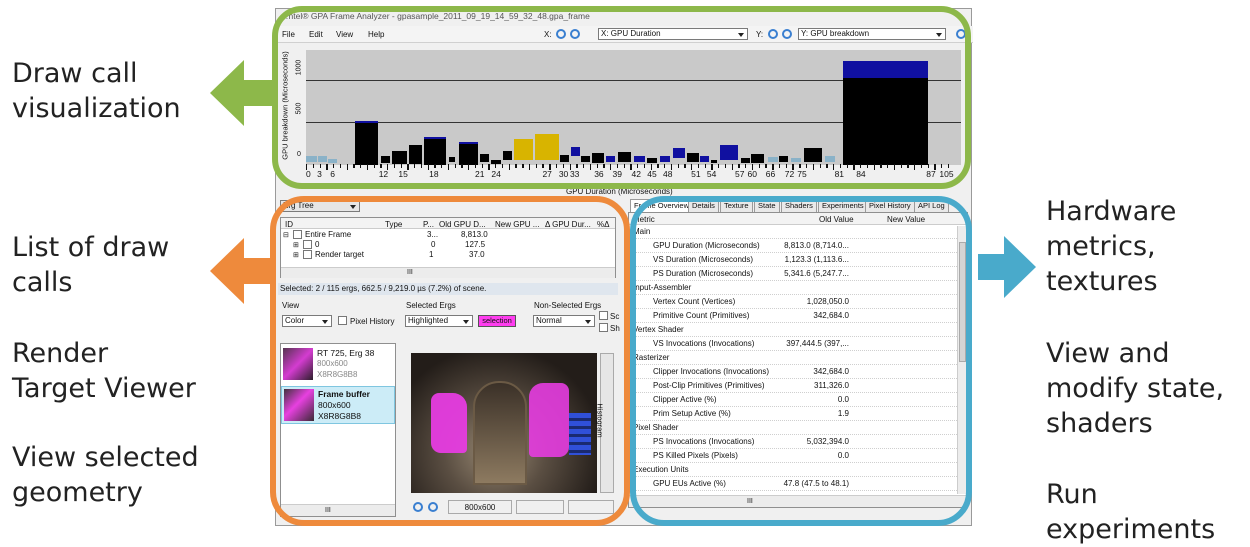 The height and width of the screenshot is (547, 1250). I want to click on label-view-selected-geometry: View selected geometry, so click(105, 475).